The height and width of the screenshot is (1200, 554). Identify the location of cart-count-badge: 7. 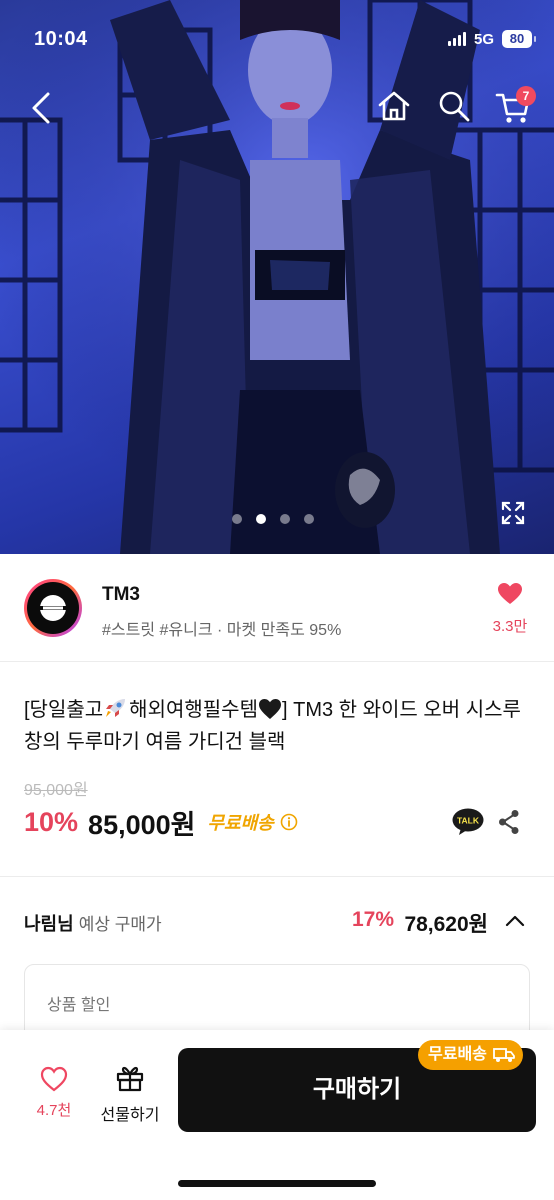
(526, 96).